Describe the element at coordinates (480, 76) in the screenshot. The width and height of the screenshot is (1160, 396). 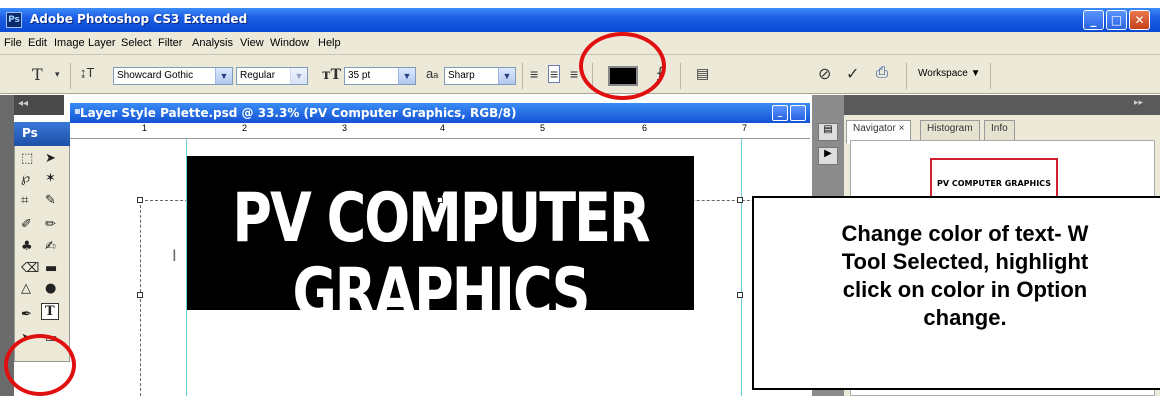
I see `antialias-select: Sharp ▼` at that location.